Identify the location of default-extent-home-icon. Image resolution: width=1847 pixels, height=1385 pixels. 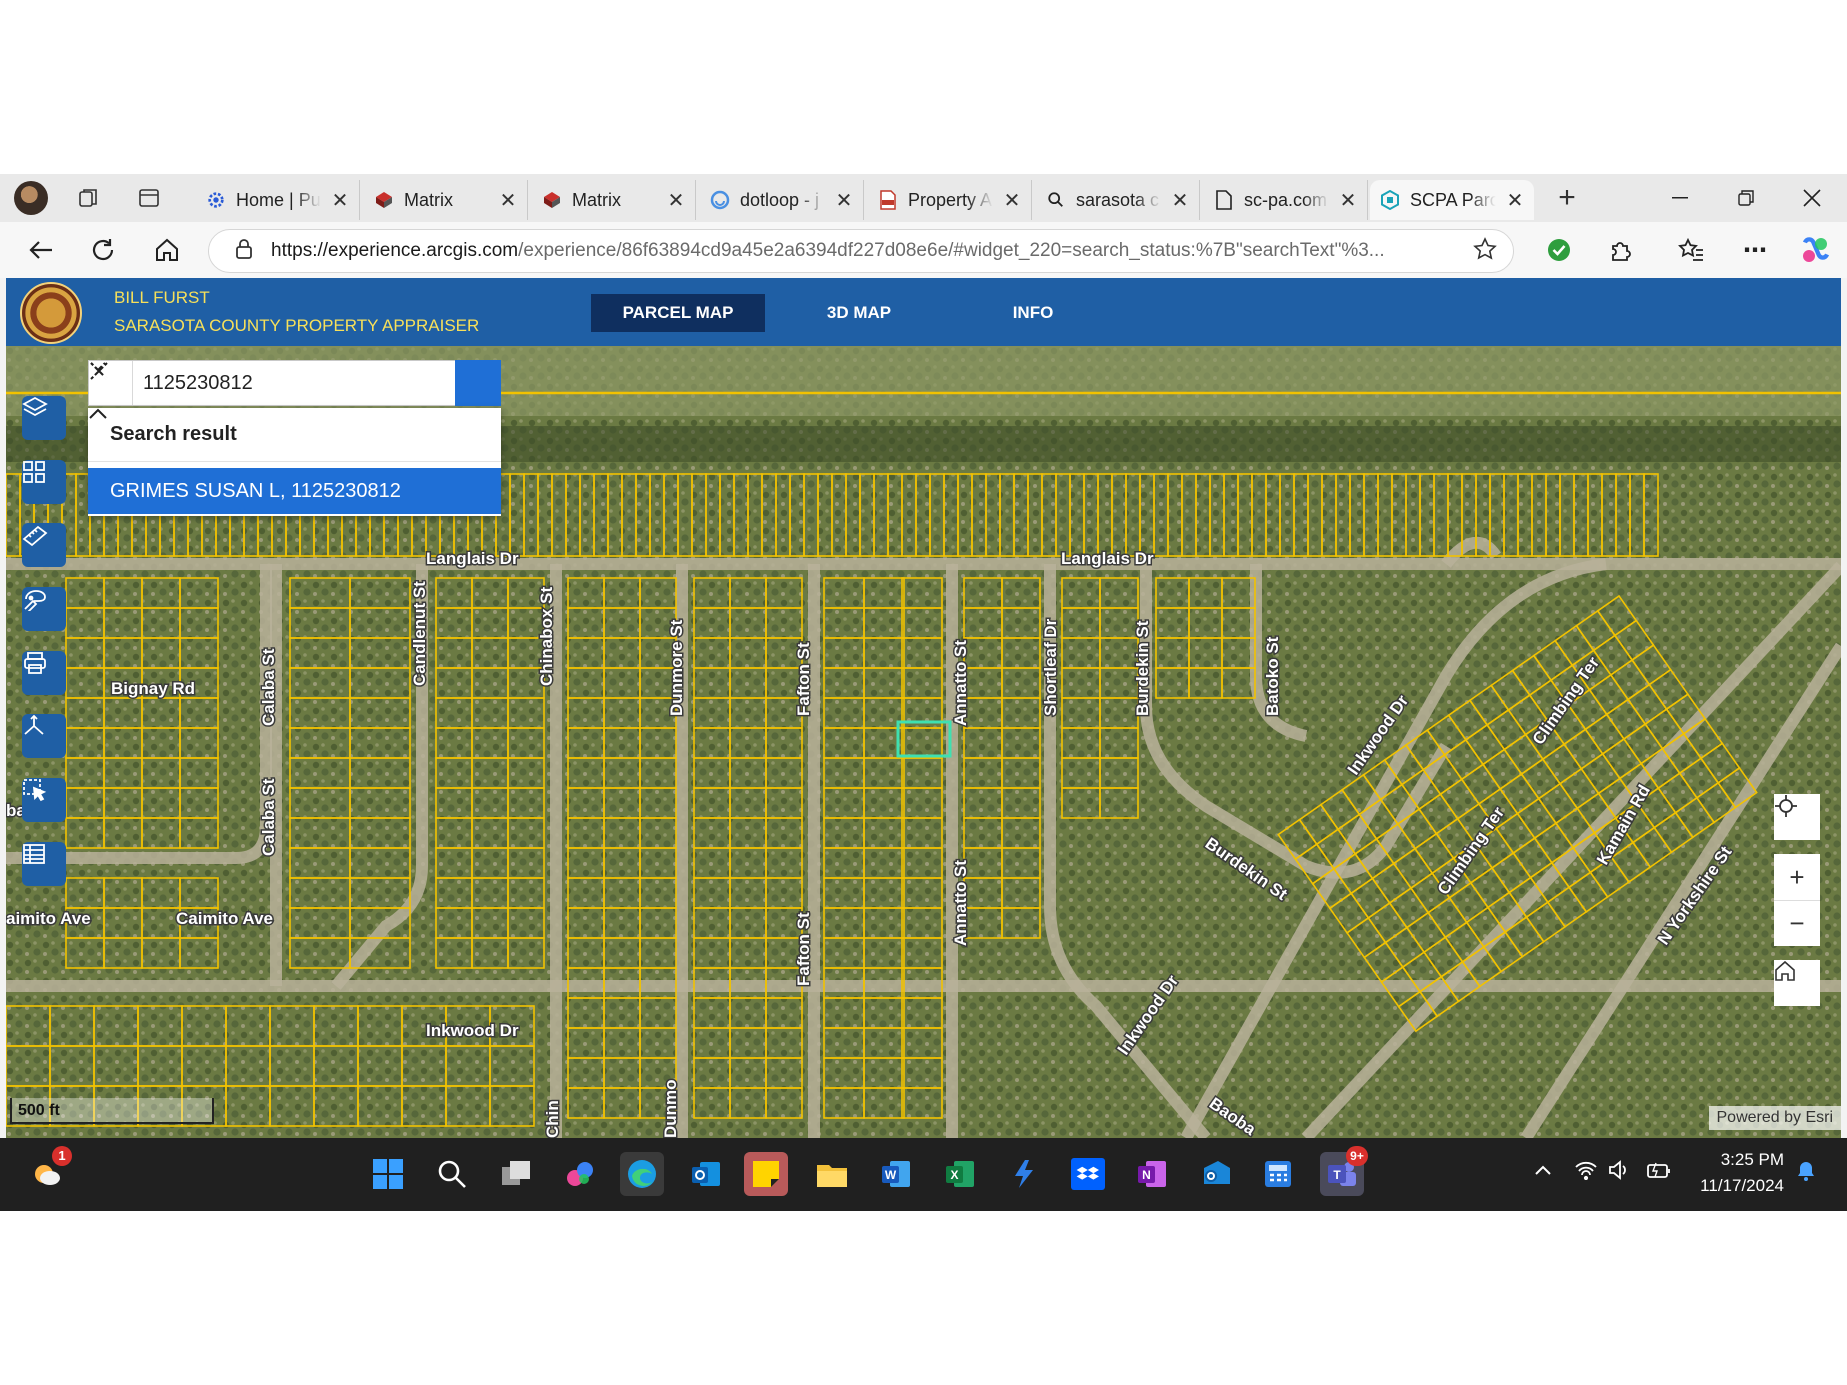
(1797, 983).